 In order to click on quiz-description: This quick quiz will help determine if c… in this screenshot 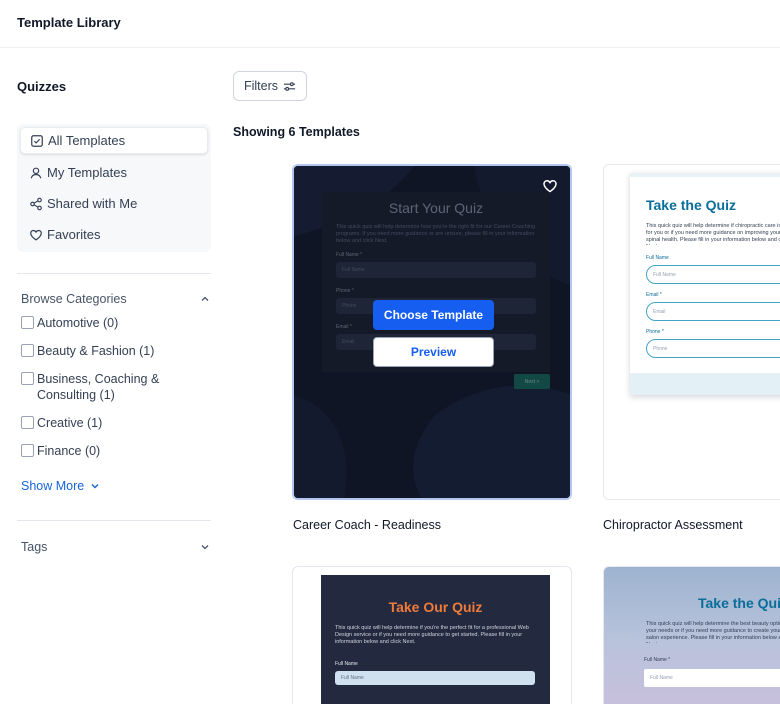, I will do `click(713, 234)`.